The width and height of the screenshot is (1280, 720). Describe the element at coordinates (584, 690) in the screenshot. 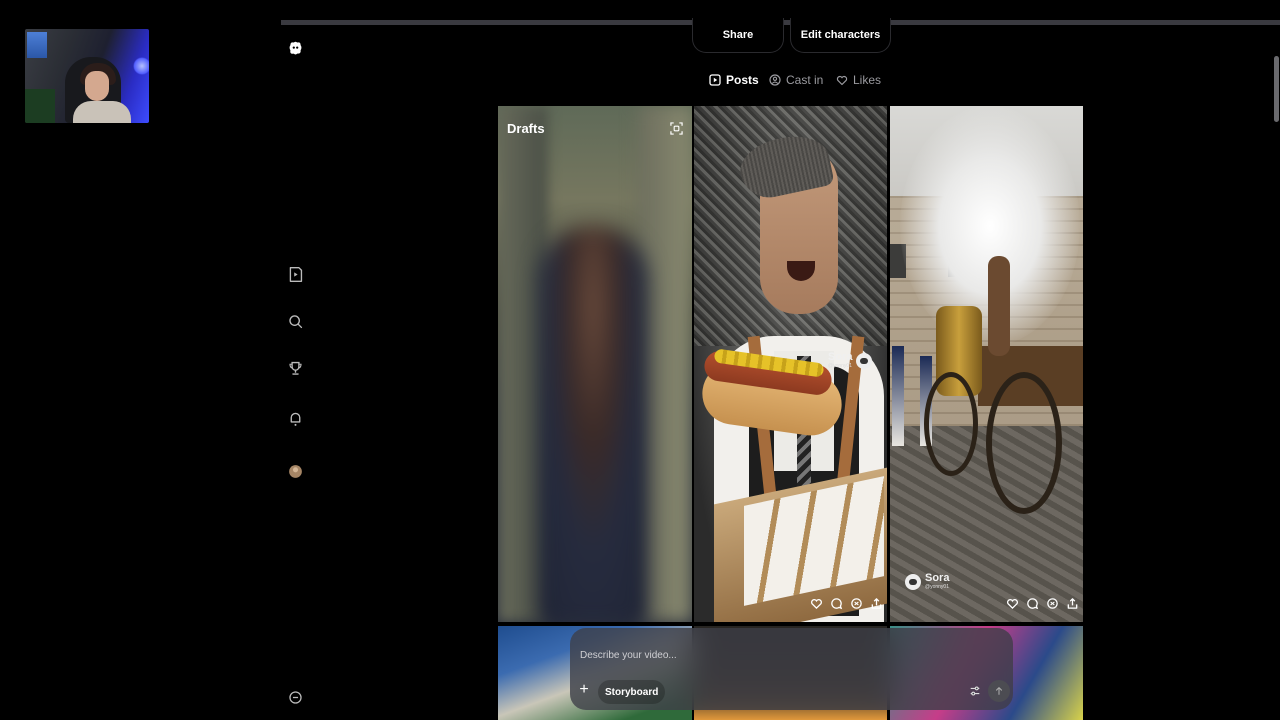

I see `add-button: +` at that location.